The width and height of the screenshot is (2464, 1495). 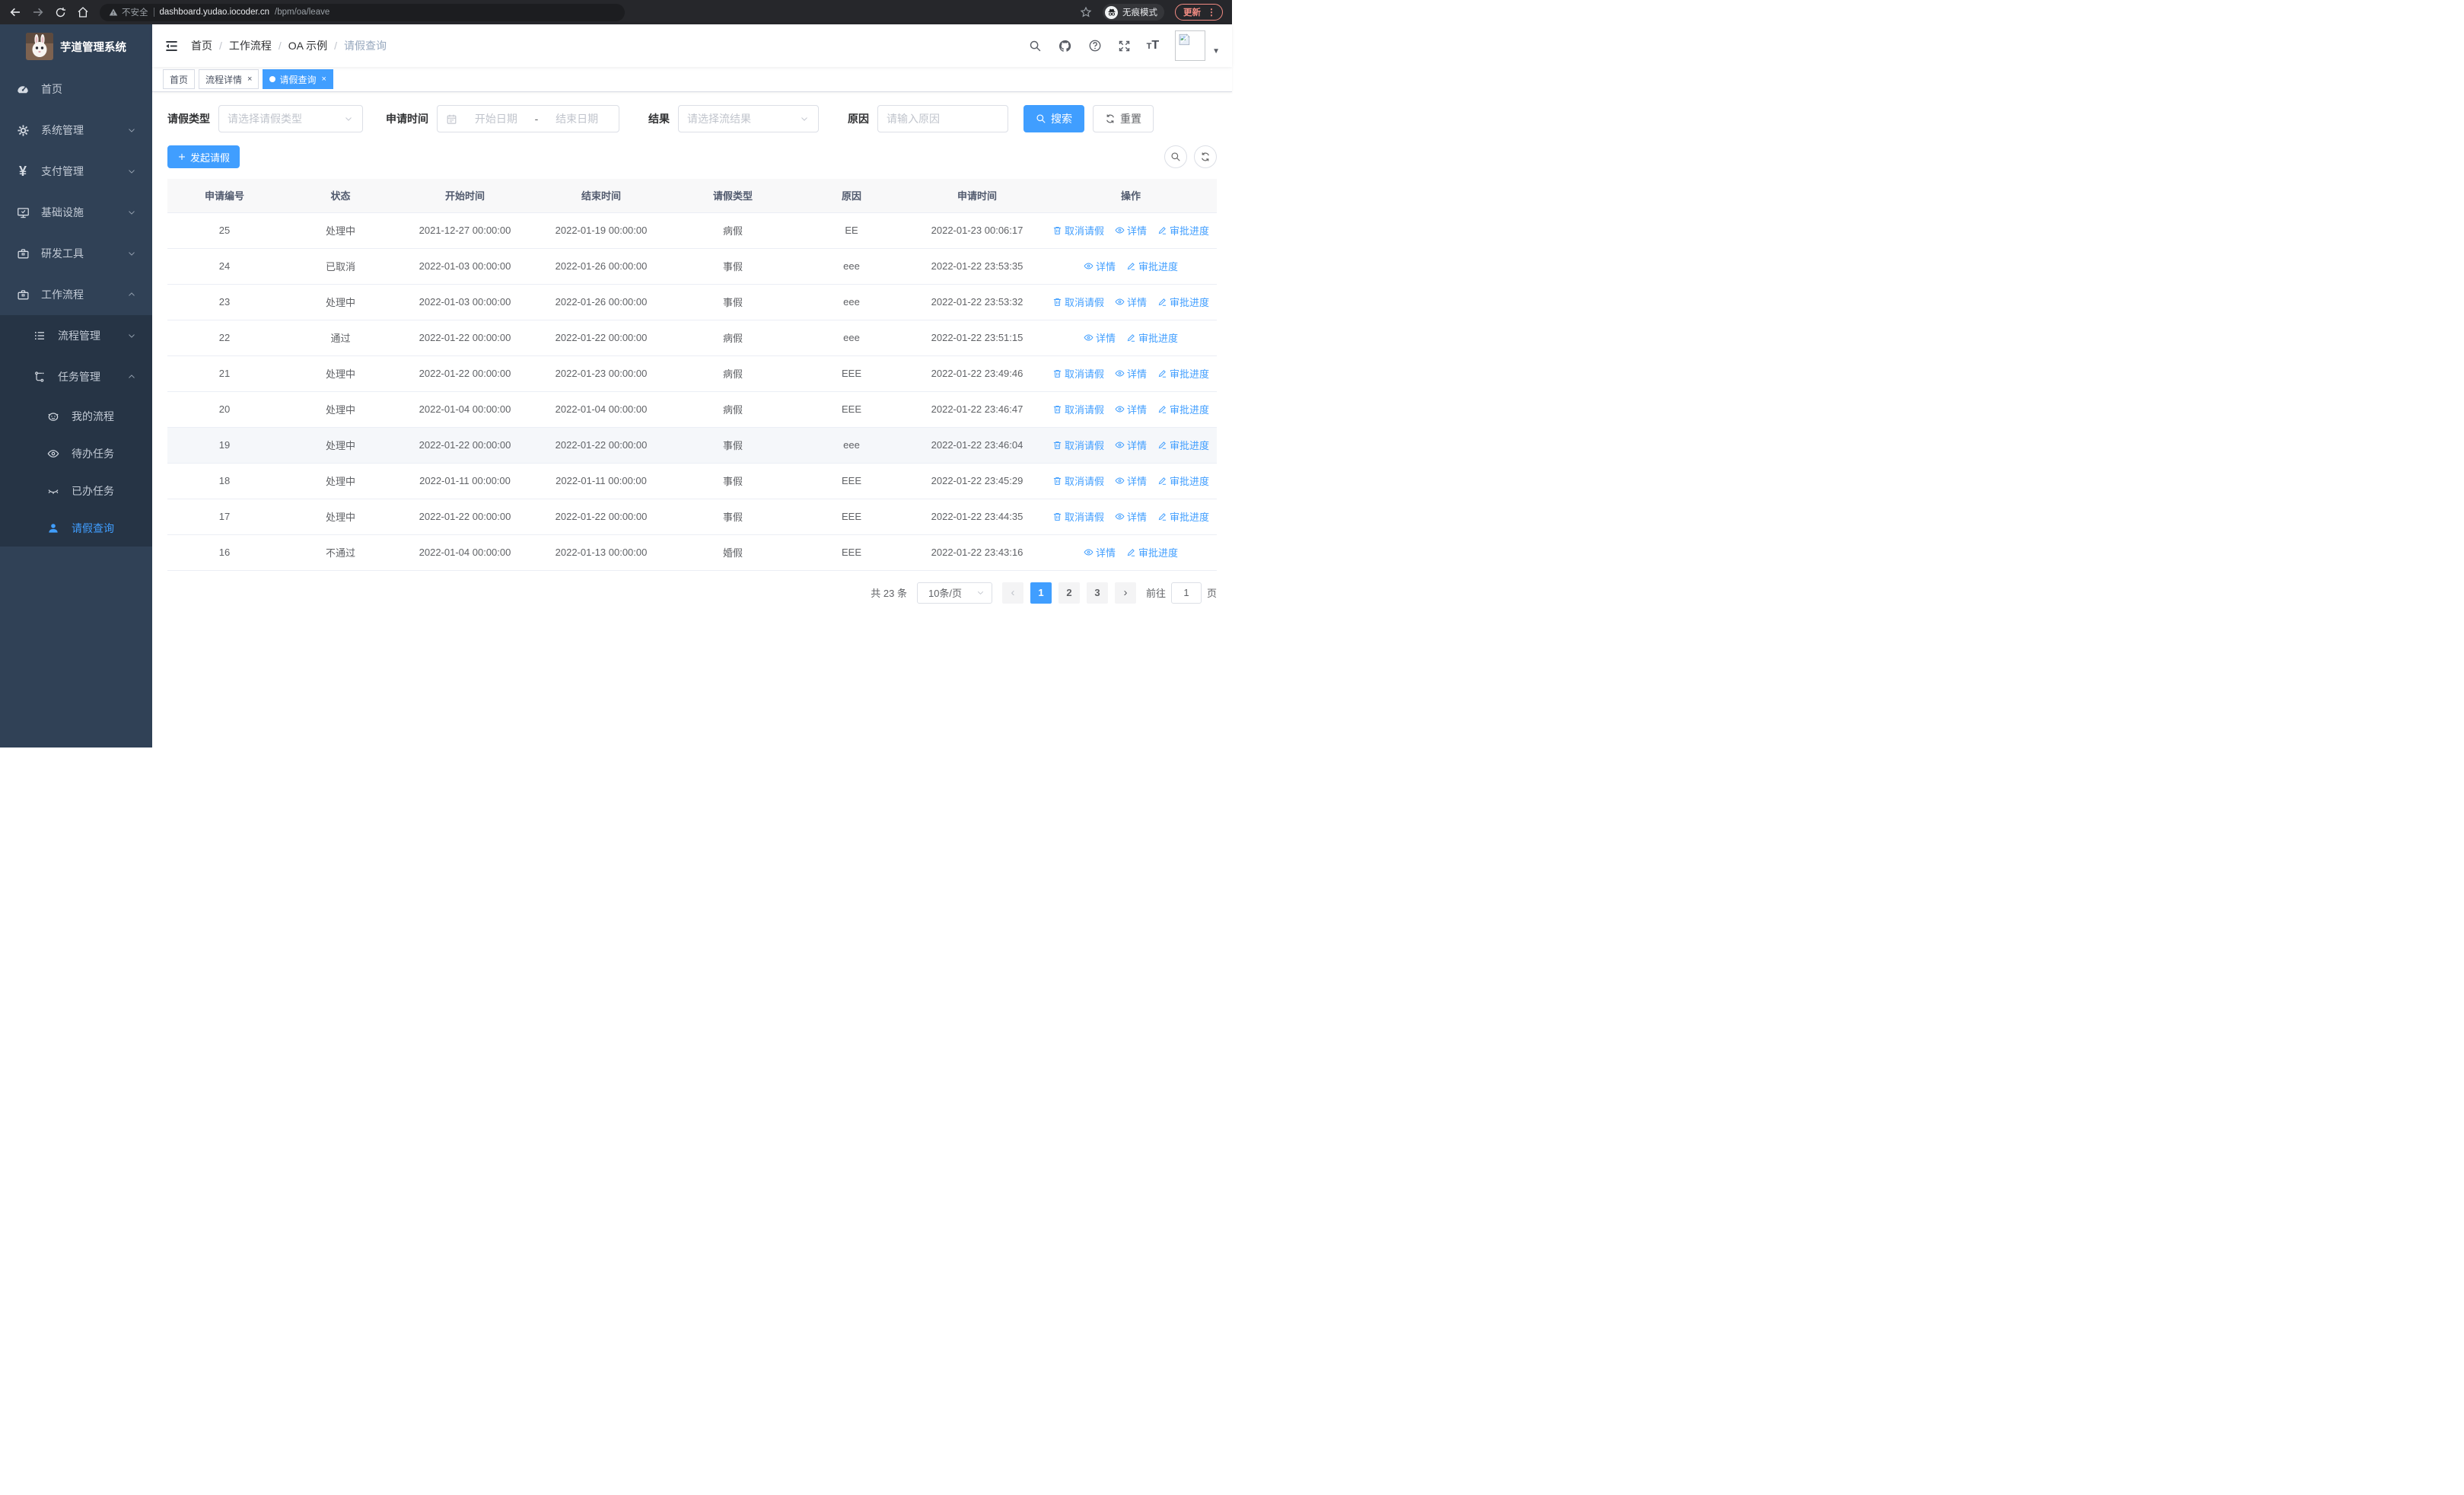 I want to click on browser-forward-icon, so click(x=38, y=12).